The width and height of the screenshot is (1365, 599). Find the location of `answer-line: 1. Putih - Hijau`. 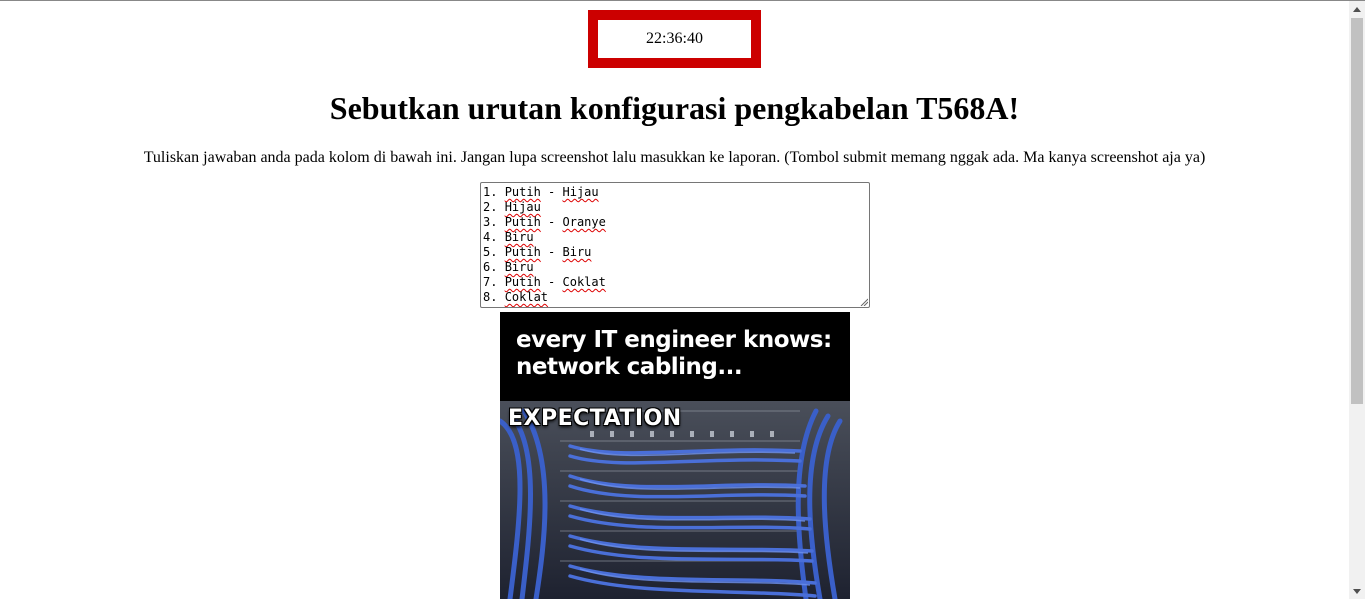

answer-line: 1. Putih - Hijau is located at coordinates (541, 192).